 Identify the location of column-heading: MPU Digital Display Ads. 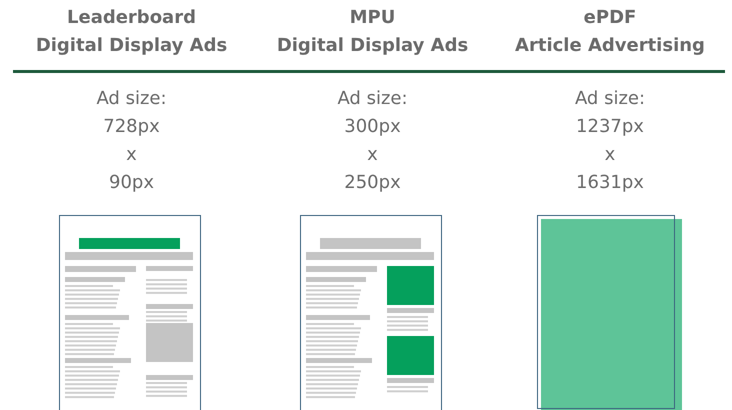
(372, 32).